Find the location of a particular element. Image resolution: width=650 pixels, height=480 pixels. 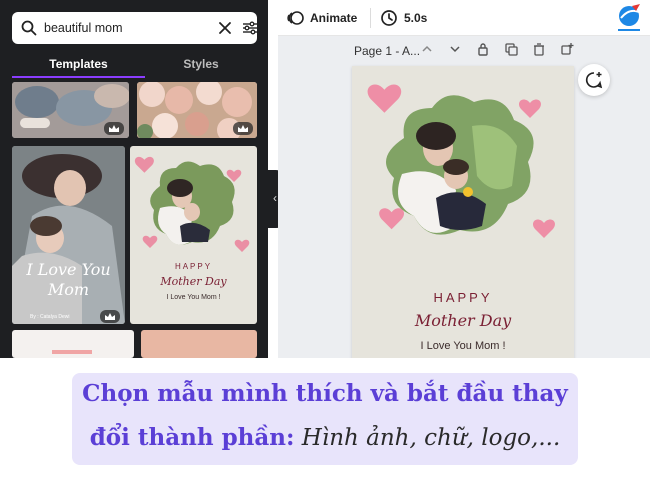

comment-add-icon is located at coordinates (594, 80).